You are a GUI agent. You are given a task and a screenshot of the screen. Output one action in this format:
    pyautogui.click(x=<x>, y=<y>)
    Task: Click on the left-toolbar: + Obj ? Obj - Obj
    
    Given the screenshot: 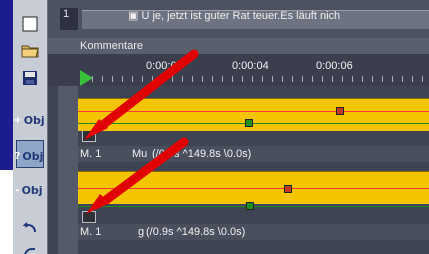 What is the action you would take?
    pyautogui.click(x=30, y=127)
    